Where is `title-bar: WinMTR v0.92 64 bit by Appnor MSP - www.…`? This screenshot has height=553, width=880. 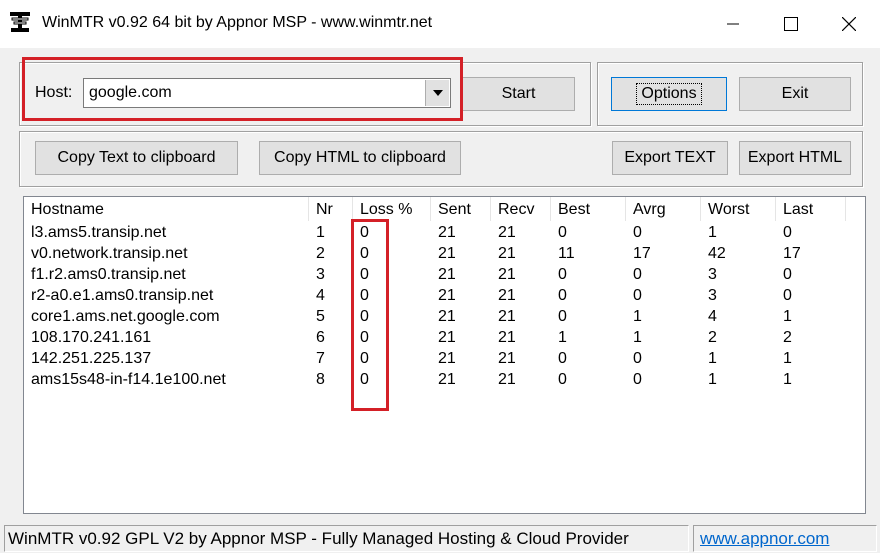
title-bar: WinMTR v0.92 64 bit by Appnor MSP - www.… is located at coordinates (440, 24).